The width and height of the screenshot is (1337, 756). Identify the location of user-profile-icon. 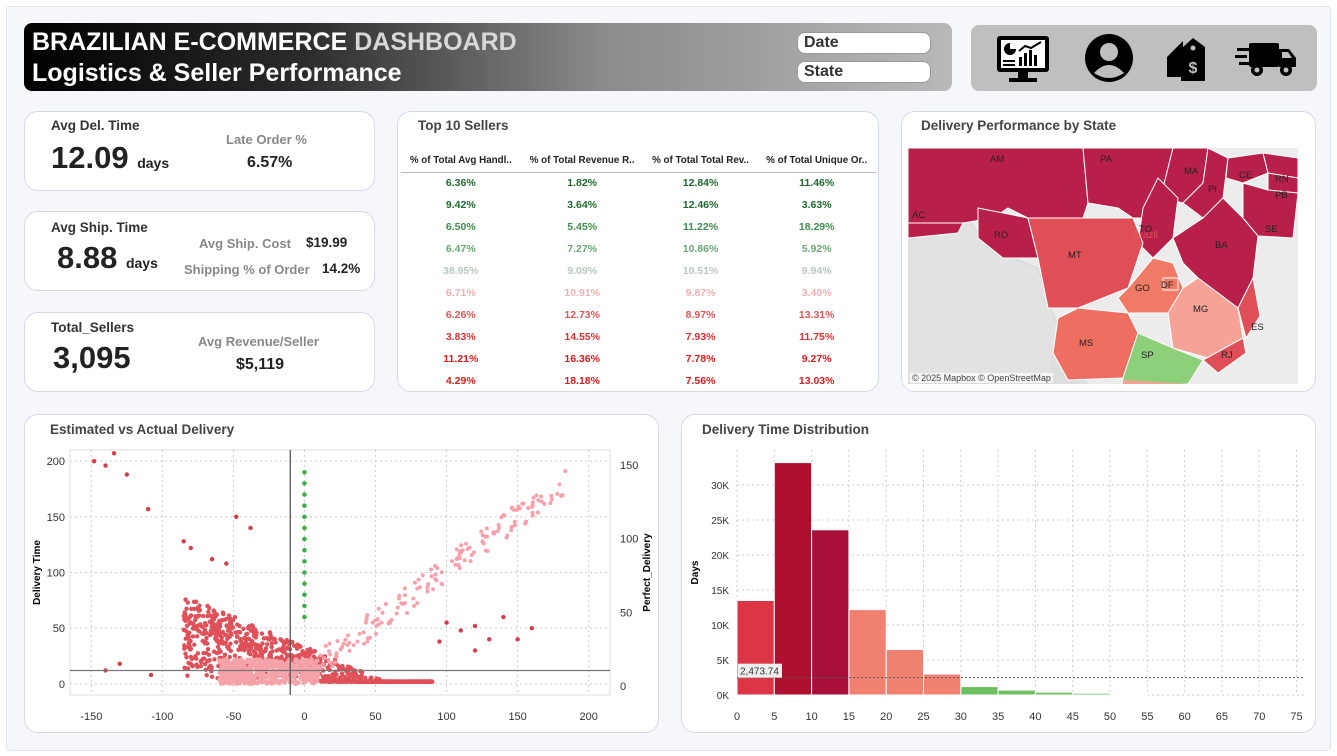
(1109, 58).